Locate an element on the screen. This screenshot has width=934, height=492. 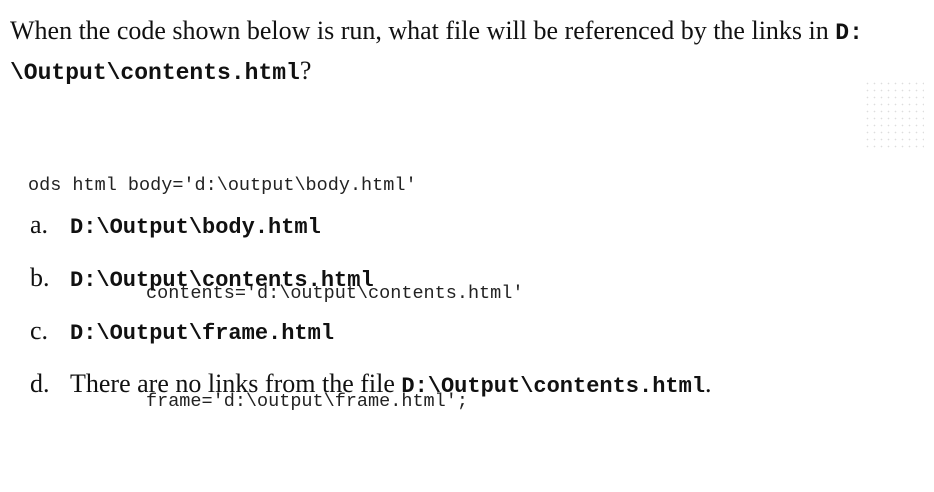
option-letter: c. is located at coordinates (39, 330).